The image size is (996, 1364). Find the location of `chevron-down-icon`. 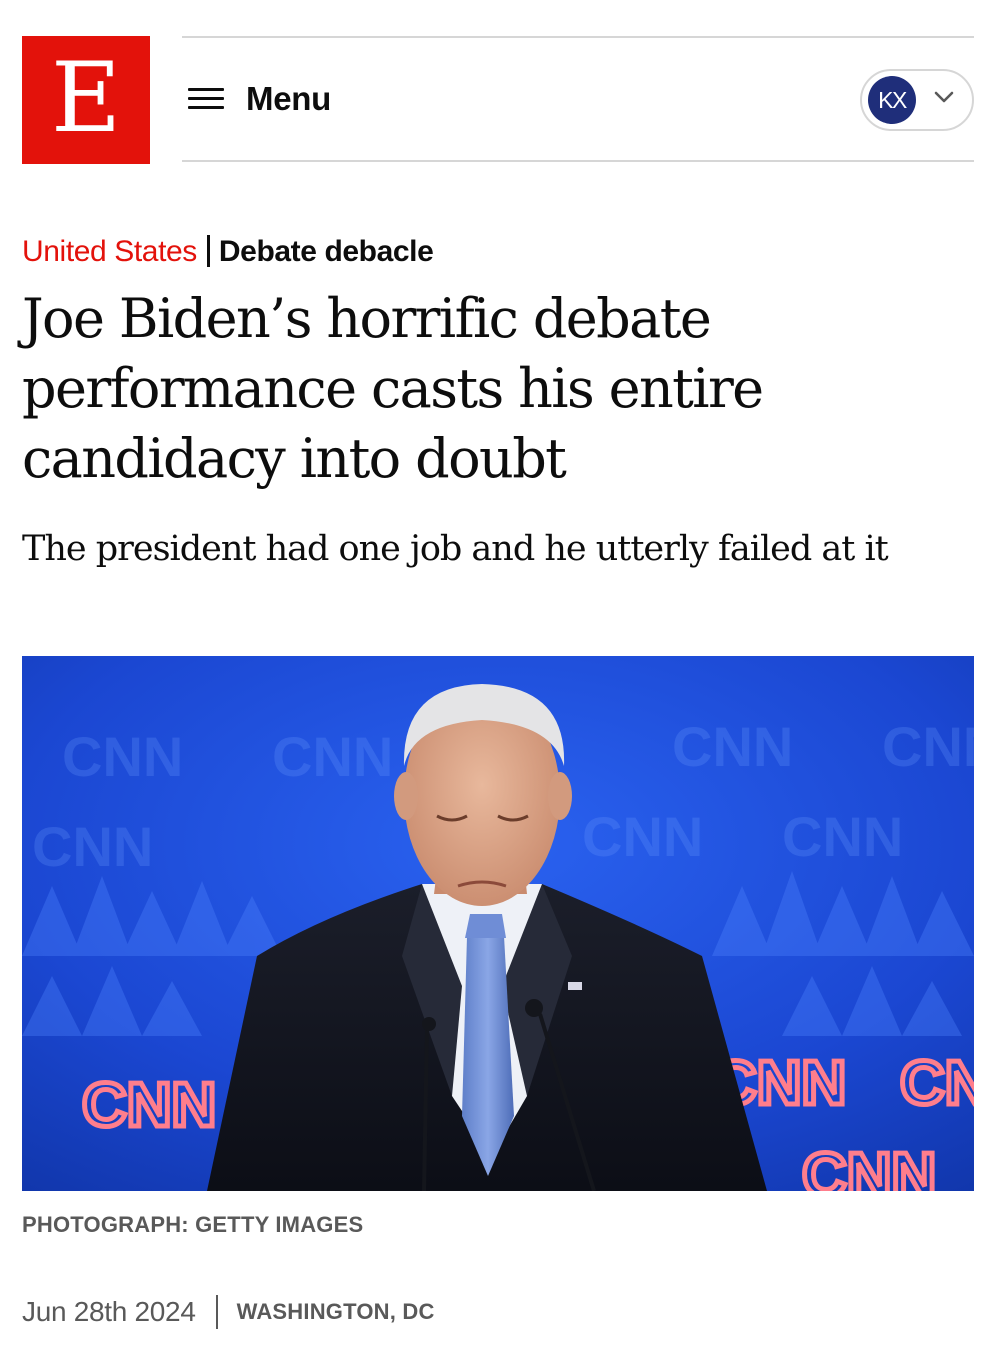

chevron-down-icon is located at coordinates (944, 97).